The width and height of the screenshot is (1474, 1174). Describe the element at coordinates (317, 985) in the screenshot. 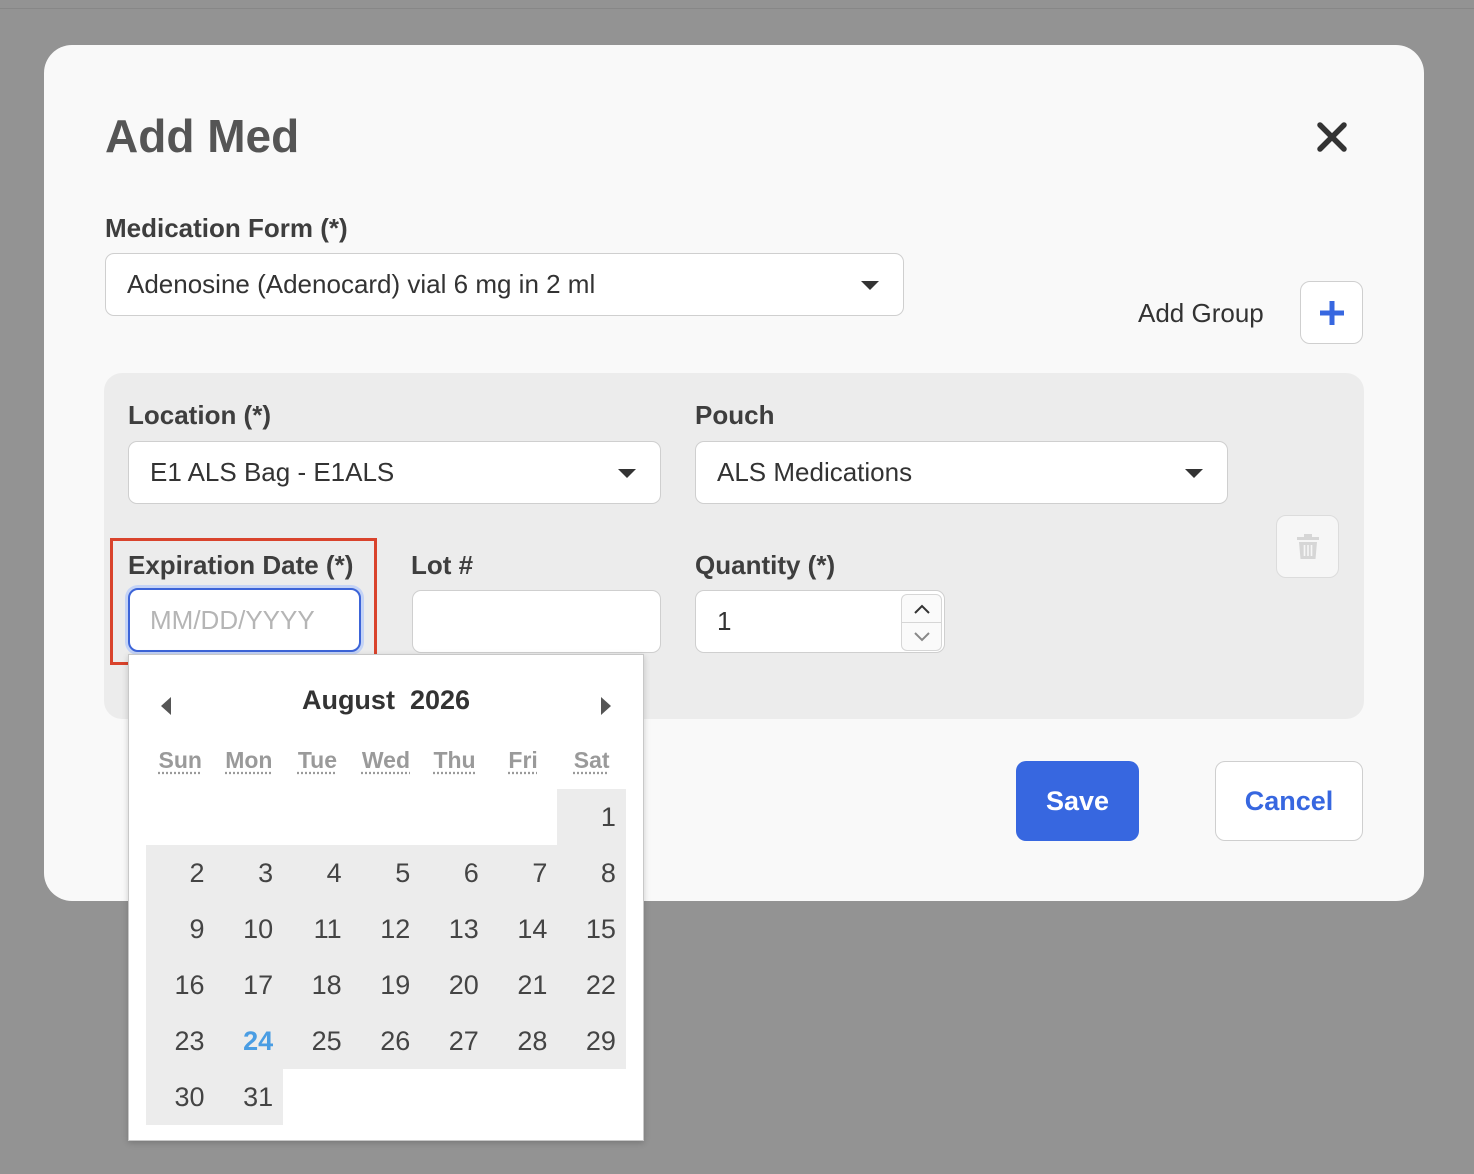

I see `calendar-day: 18` at that location.